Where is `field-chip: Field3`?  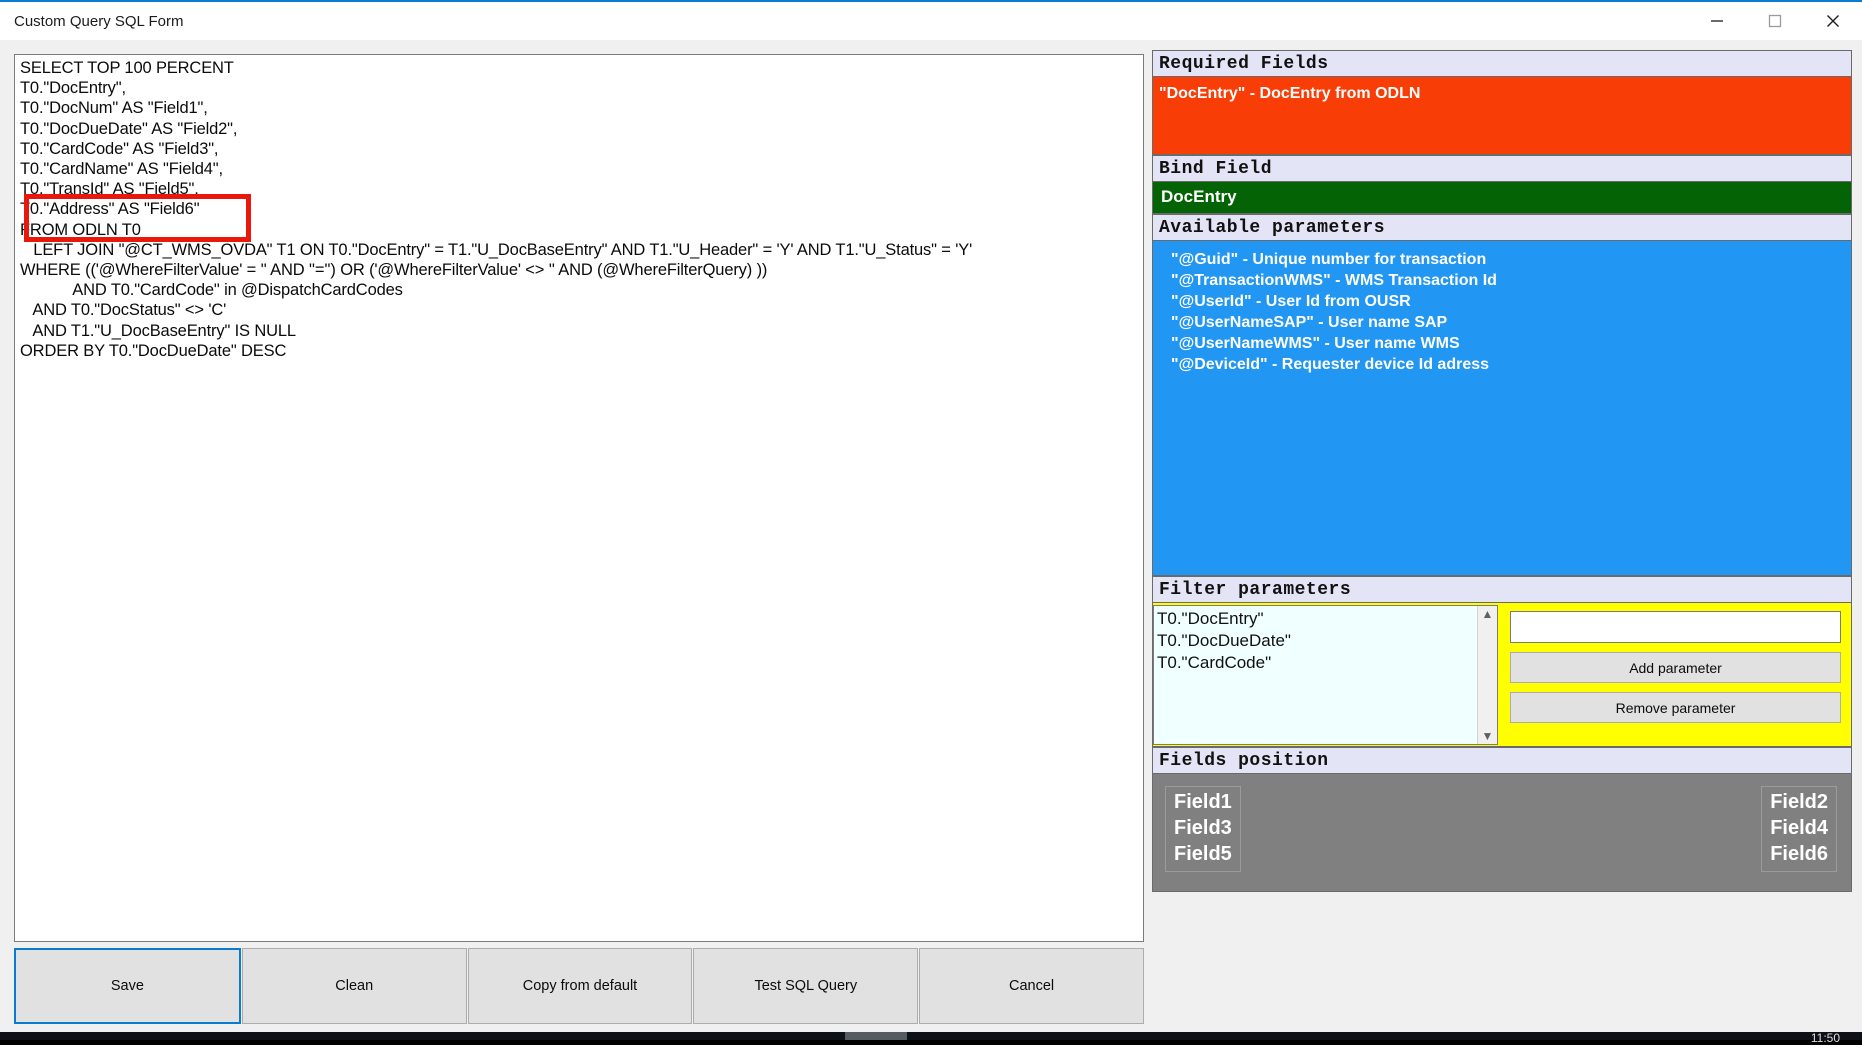 field-chip: Field3 is located at coordinates (1203, 828).